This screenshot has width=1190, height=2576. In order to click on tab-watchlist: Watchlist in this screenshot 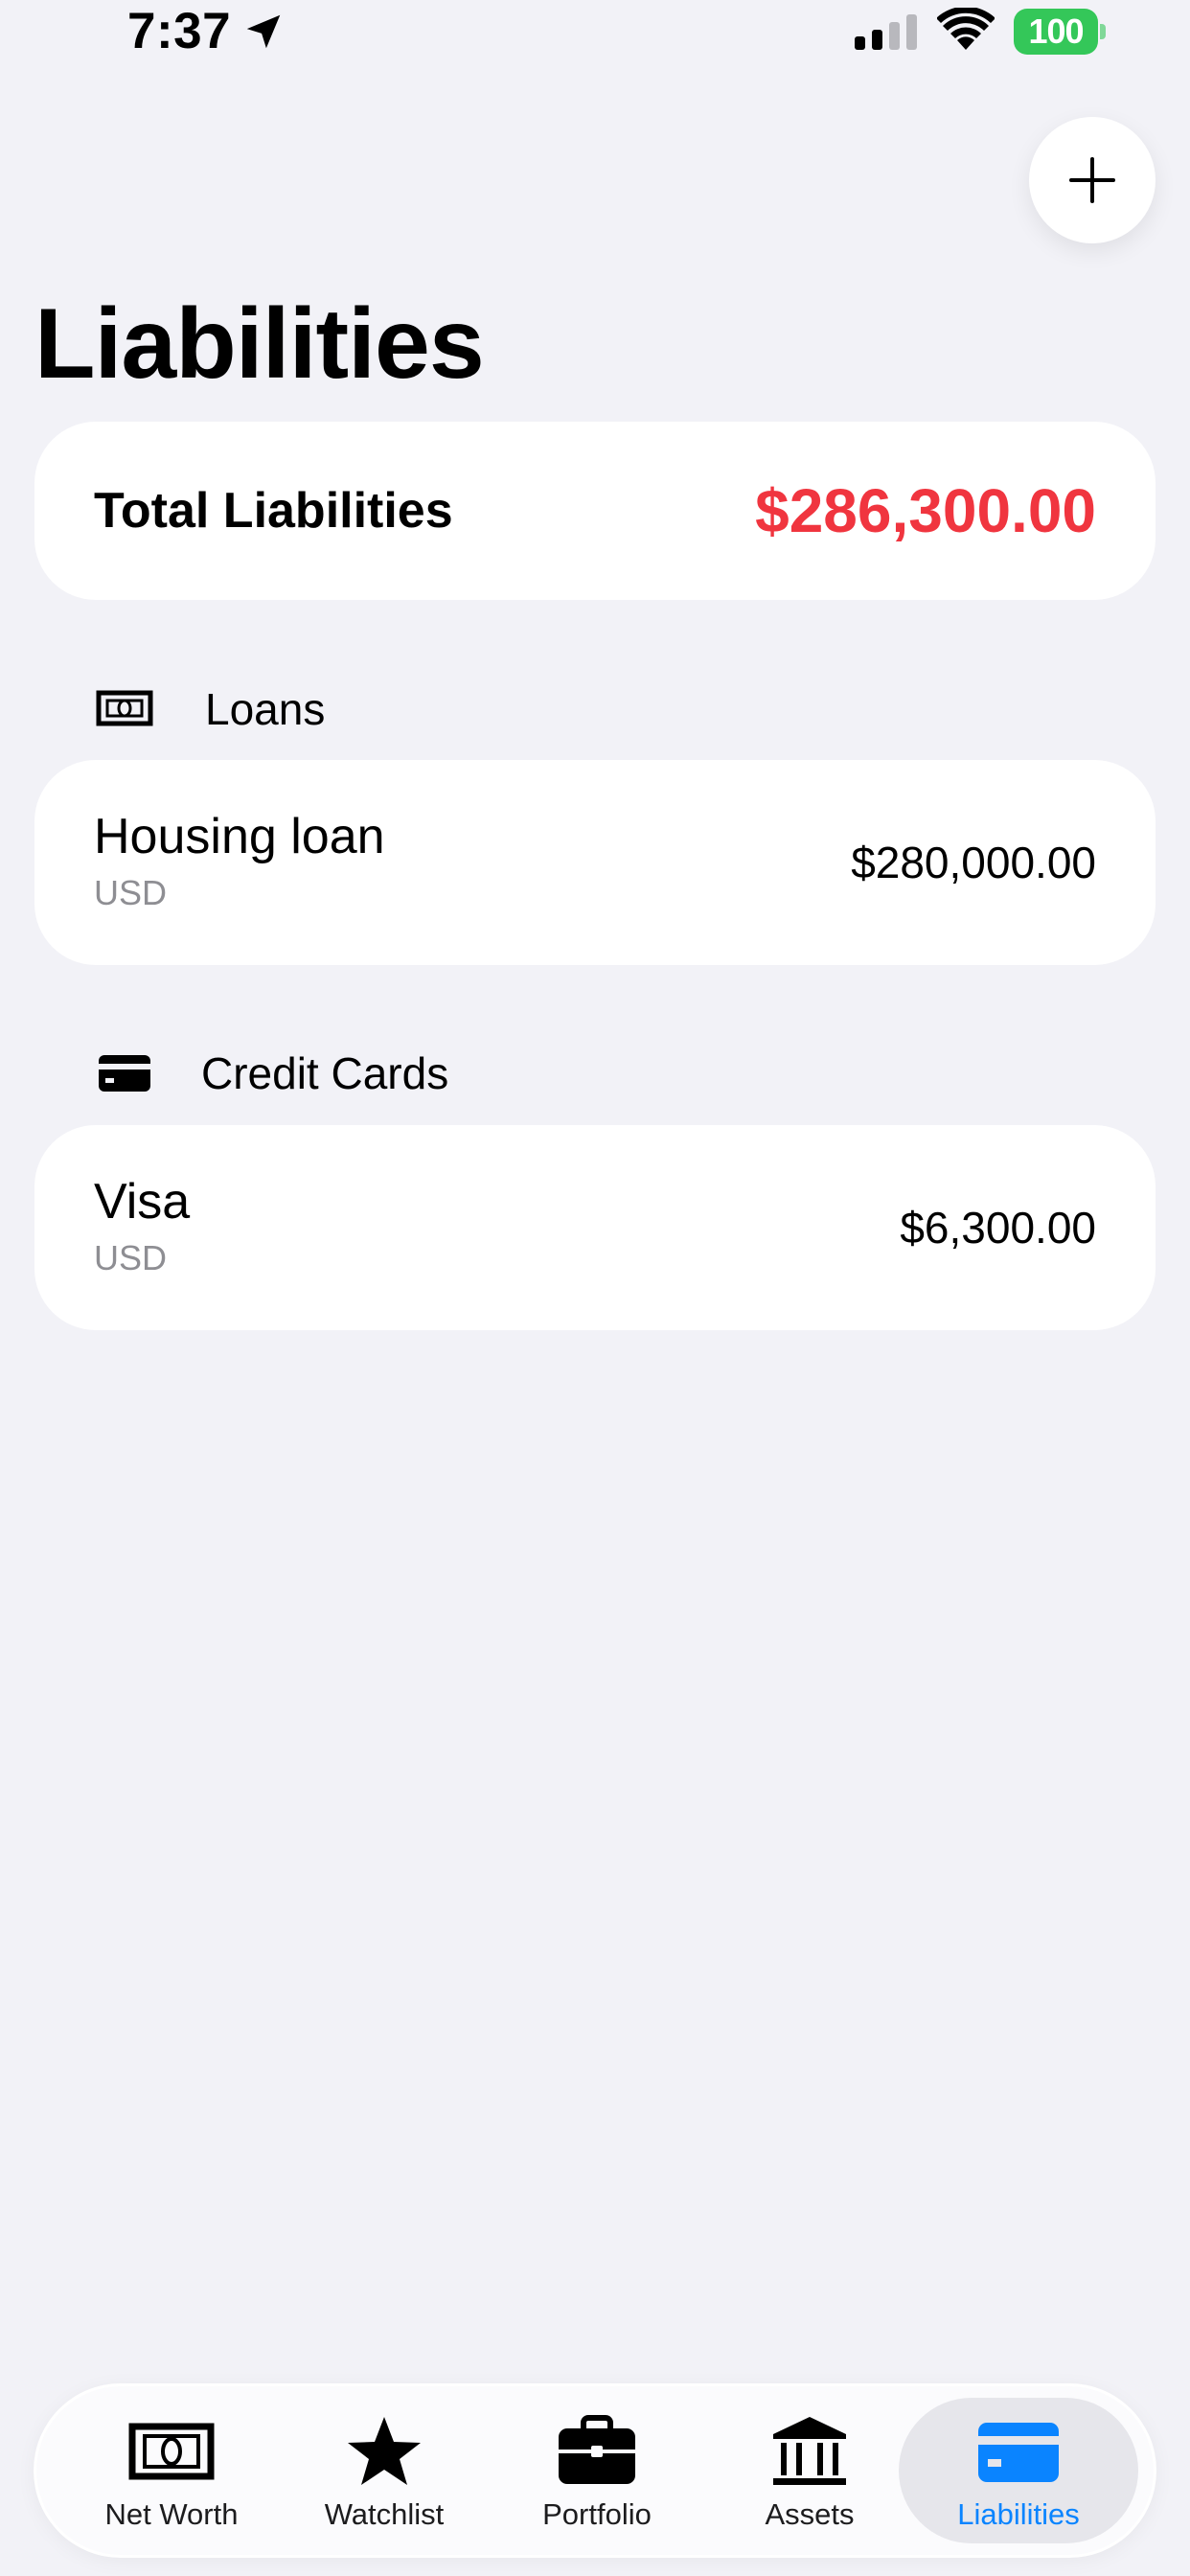, I will do `click(385, 2470)`.